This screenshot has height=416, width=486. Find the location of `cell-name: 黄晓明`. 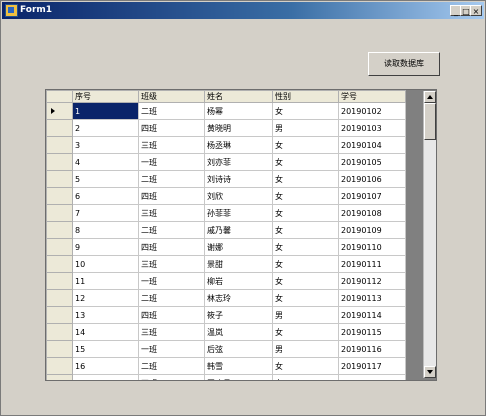

cell-name: 黄晓明 is located at coordinates (238, 128).